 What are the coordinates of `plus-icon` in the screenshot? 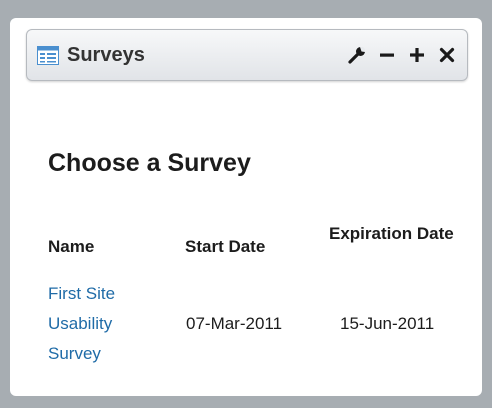 It's located at (417, 55).